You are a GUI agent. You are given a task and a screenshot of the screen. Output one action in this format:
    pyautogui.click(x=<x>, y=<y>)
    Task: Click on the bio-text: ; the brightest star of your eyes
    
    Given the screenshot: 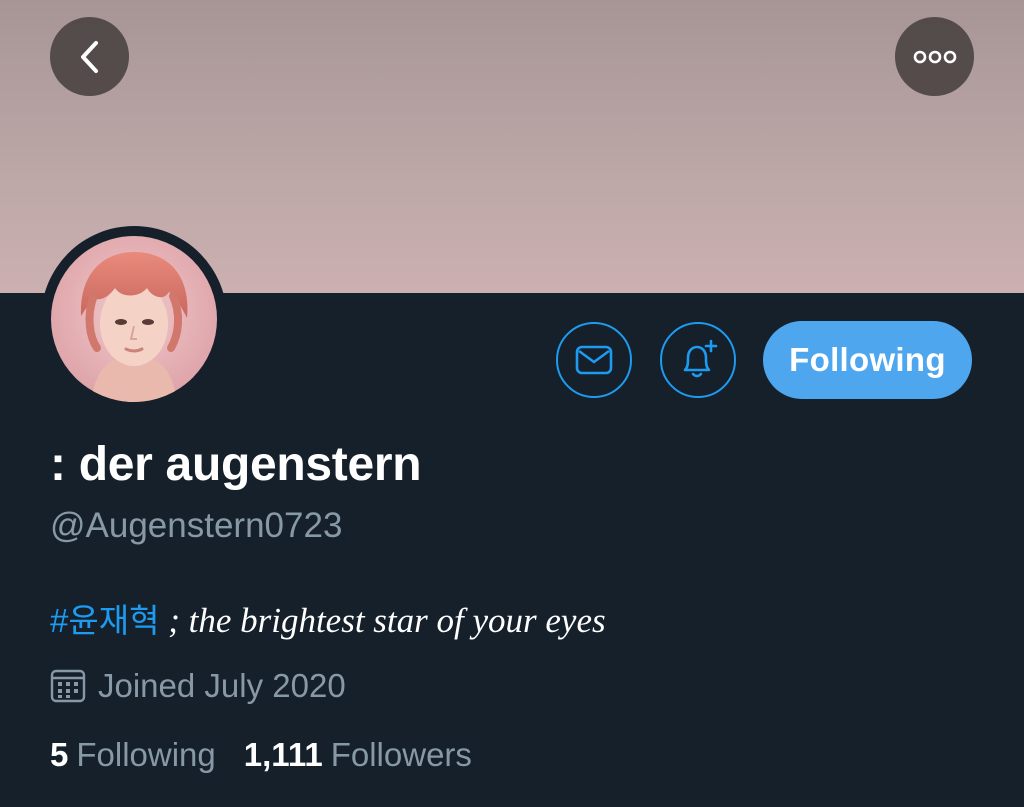 What is the action you would take?
    pyautogui.click(x=382, y=620)
    